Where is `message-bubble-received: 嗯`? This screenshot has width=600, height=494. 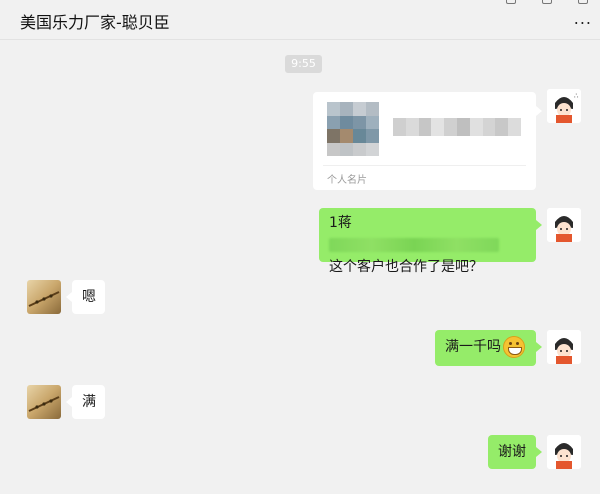 message-bubble-received: 嗯 is located at coordinates (85, 297).